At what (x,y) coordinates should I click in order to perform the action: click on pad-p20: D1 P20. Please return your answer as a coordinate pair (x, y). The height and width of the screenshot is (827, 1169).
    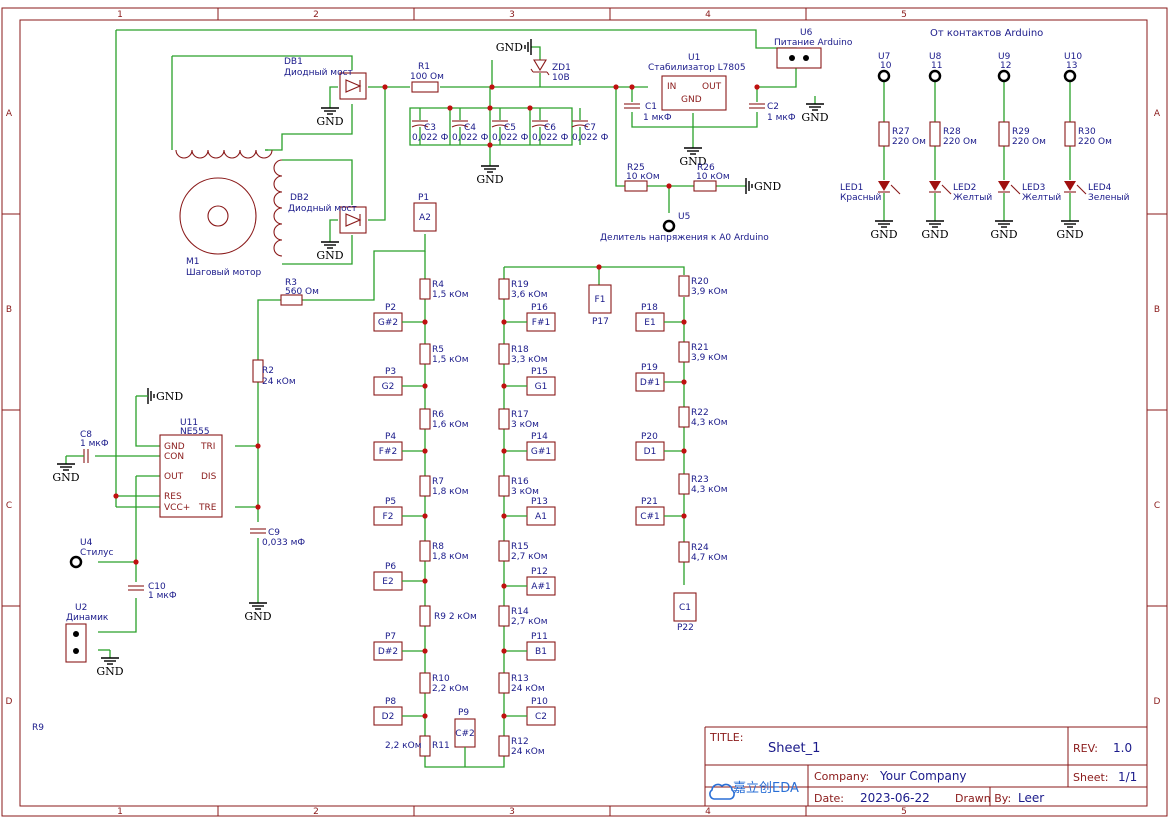
    Looking at the image, I should click on (650, 446).